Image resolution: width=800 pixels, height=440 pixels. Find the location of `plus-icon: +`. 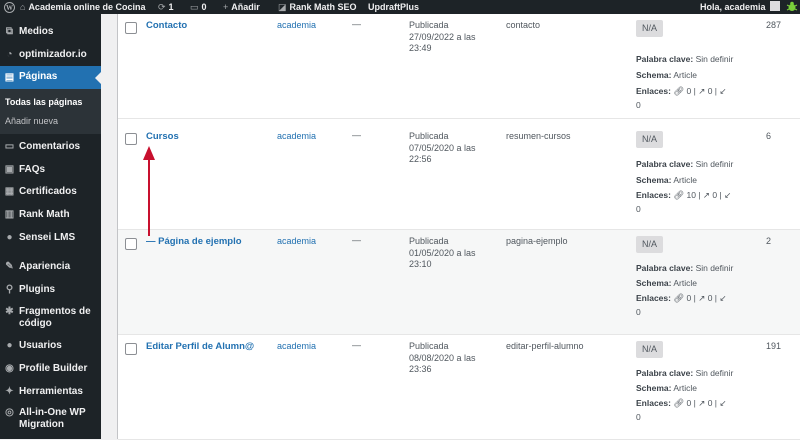

plus-icon: + is located at coordinates (226, 7).